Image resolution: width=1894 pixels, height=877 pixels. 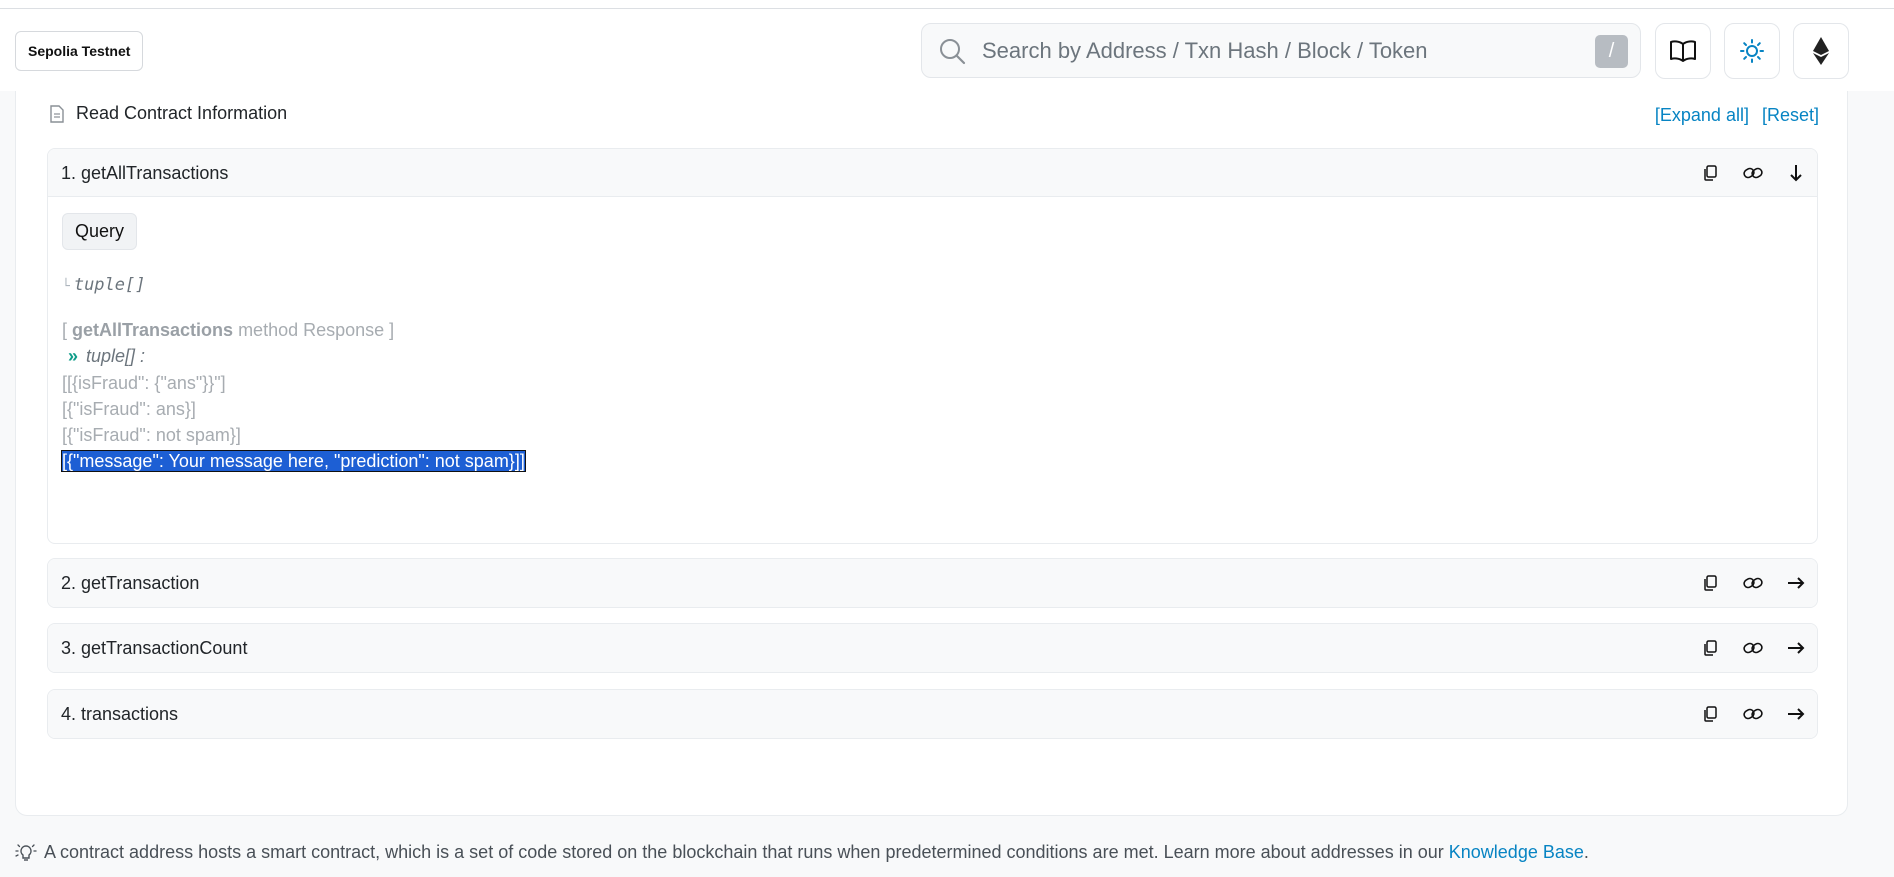 I want to click on response-suffix: method Response ], so click(x=314, y=330).